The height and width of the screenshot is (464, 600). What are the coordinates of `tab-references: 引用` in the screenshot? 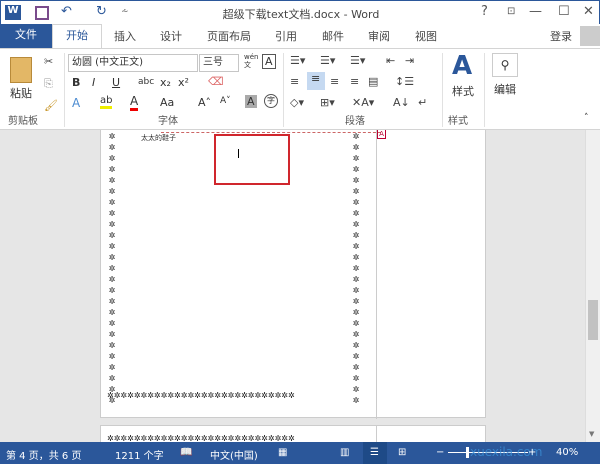 It's located at (286, 36).